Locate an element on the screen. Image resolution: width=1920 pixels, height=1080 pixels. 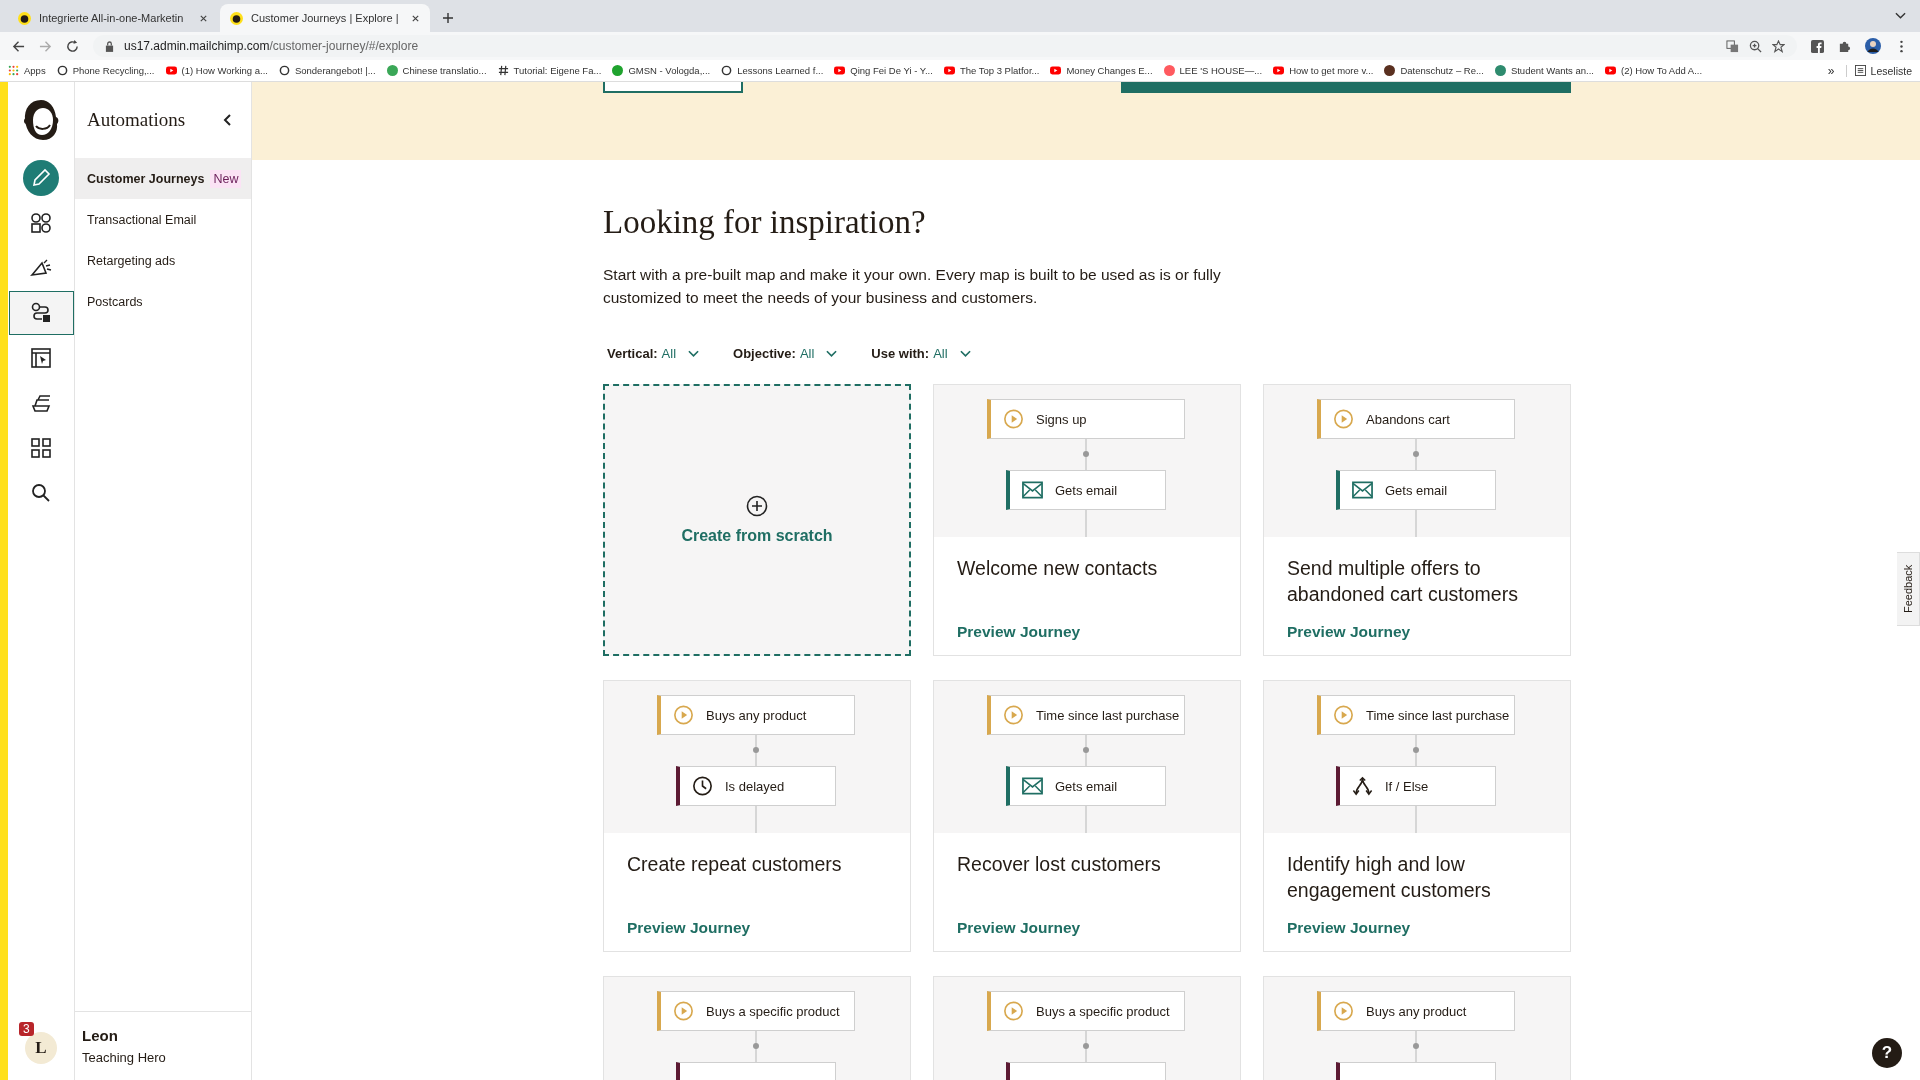
journey-card: Buys any product Is delayed Create repeat customers Preview Journey is located at coordinates (757, 816).